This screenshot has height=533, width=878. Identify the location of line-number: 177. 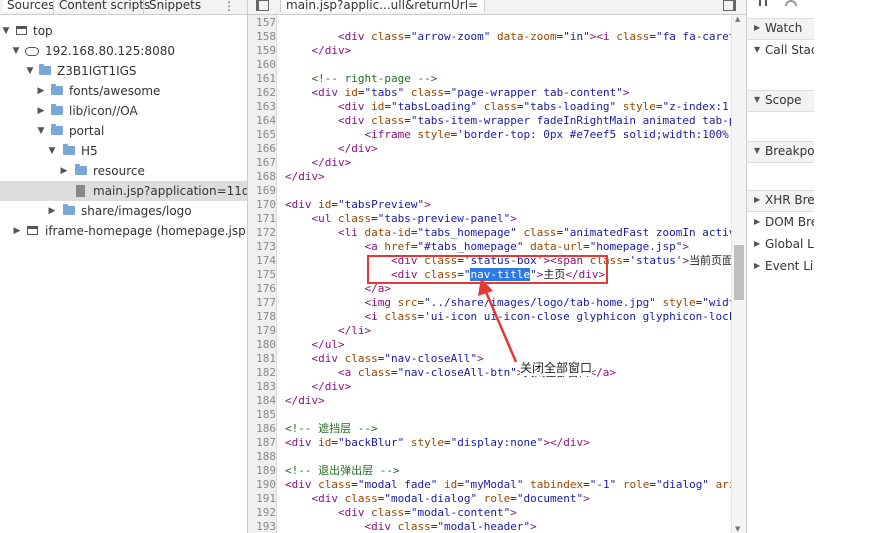
(263, 303).